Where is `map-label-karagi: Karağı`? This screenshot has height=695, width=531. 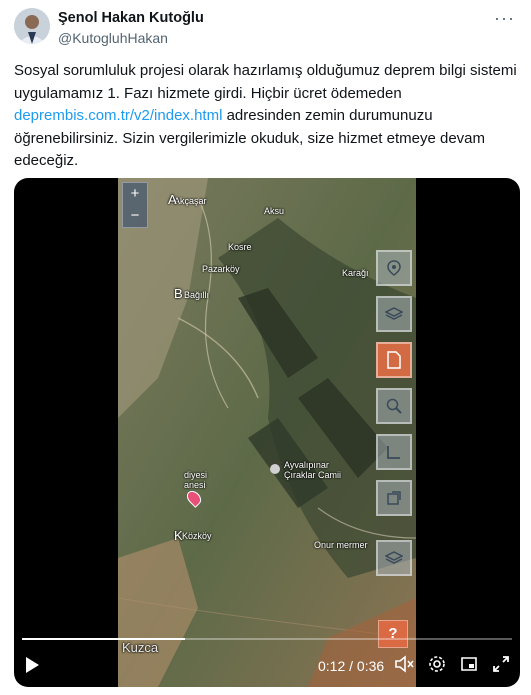
map-label-karagi: Karağı is located at coordinates (355, 273).